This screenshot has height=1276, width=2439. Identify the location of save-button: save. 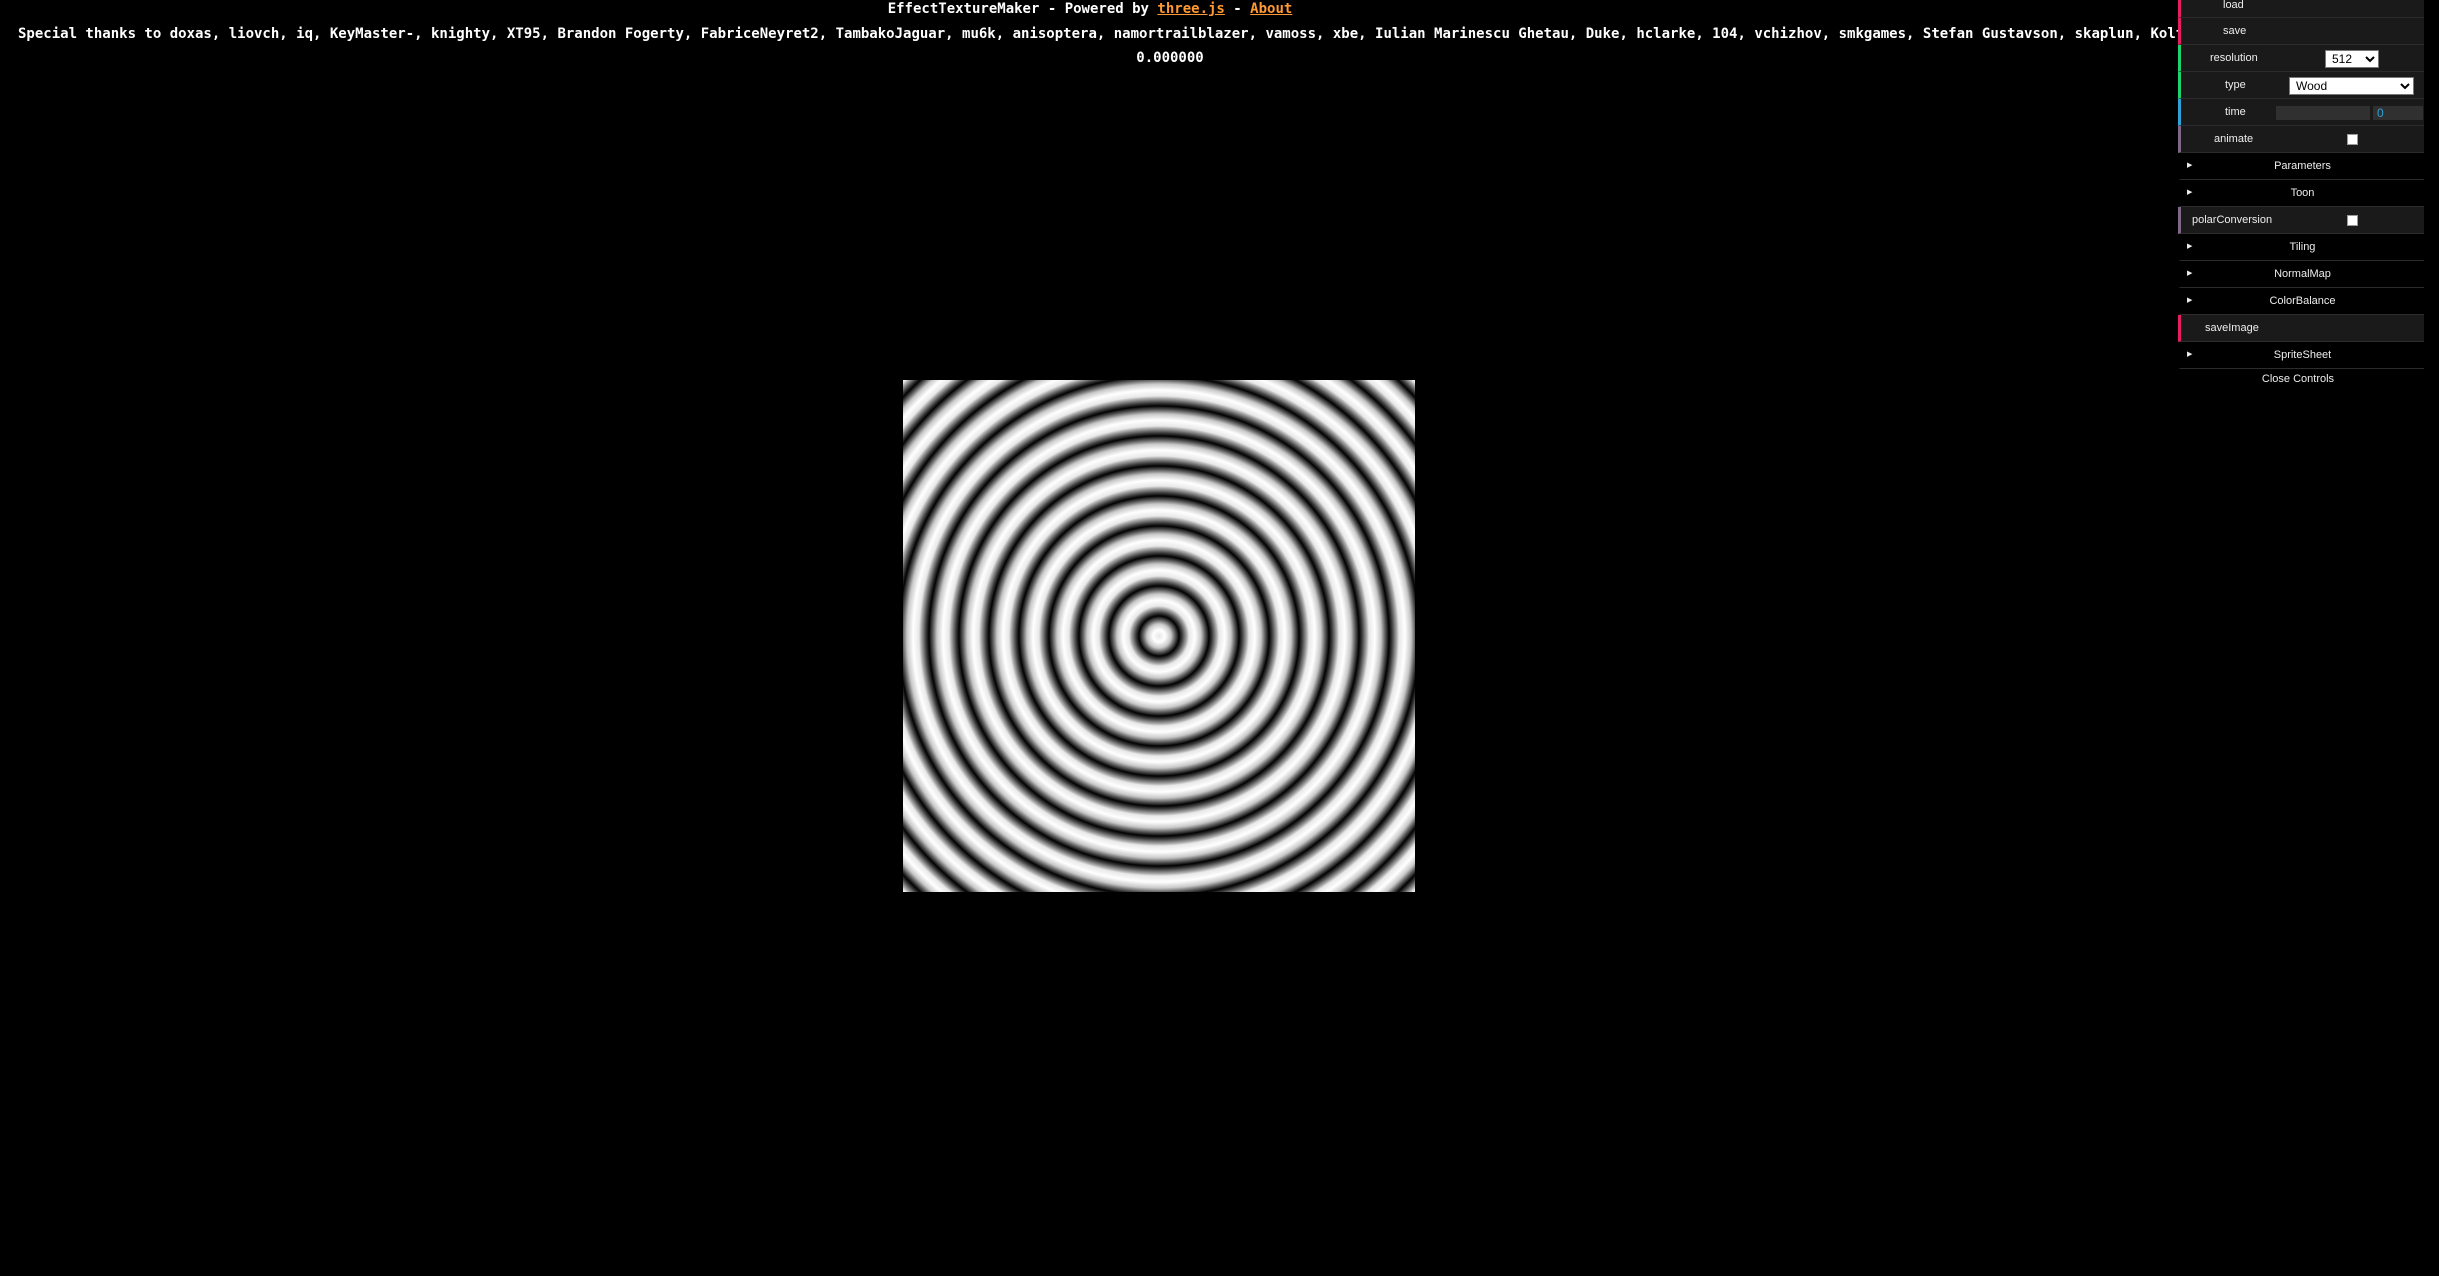
(2301, 31).